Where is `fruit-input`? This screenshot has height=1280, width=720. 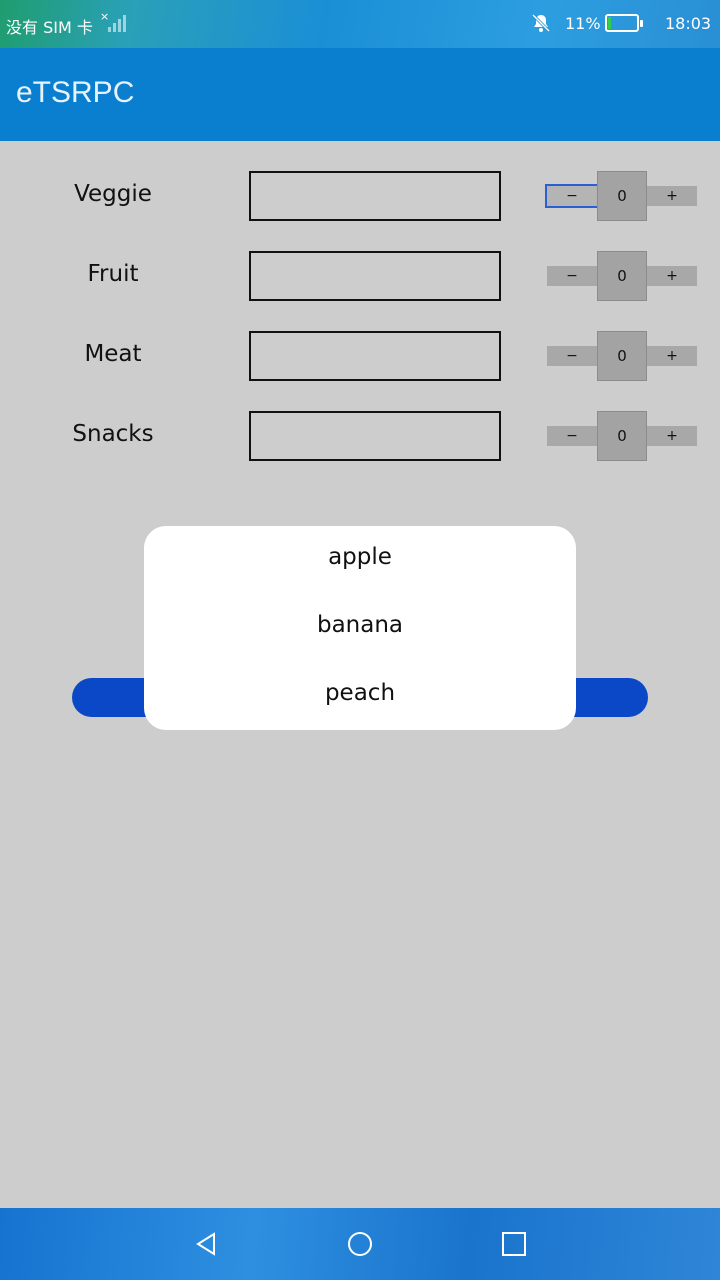
fruit-input is located at coordinates (375, 276).